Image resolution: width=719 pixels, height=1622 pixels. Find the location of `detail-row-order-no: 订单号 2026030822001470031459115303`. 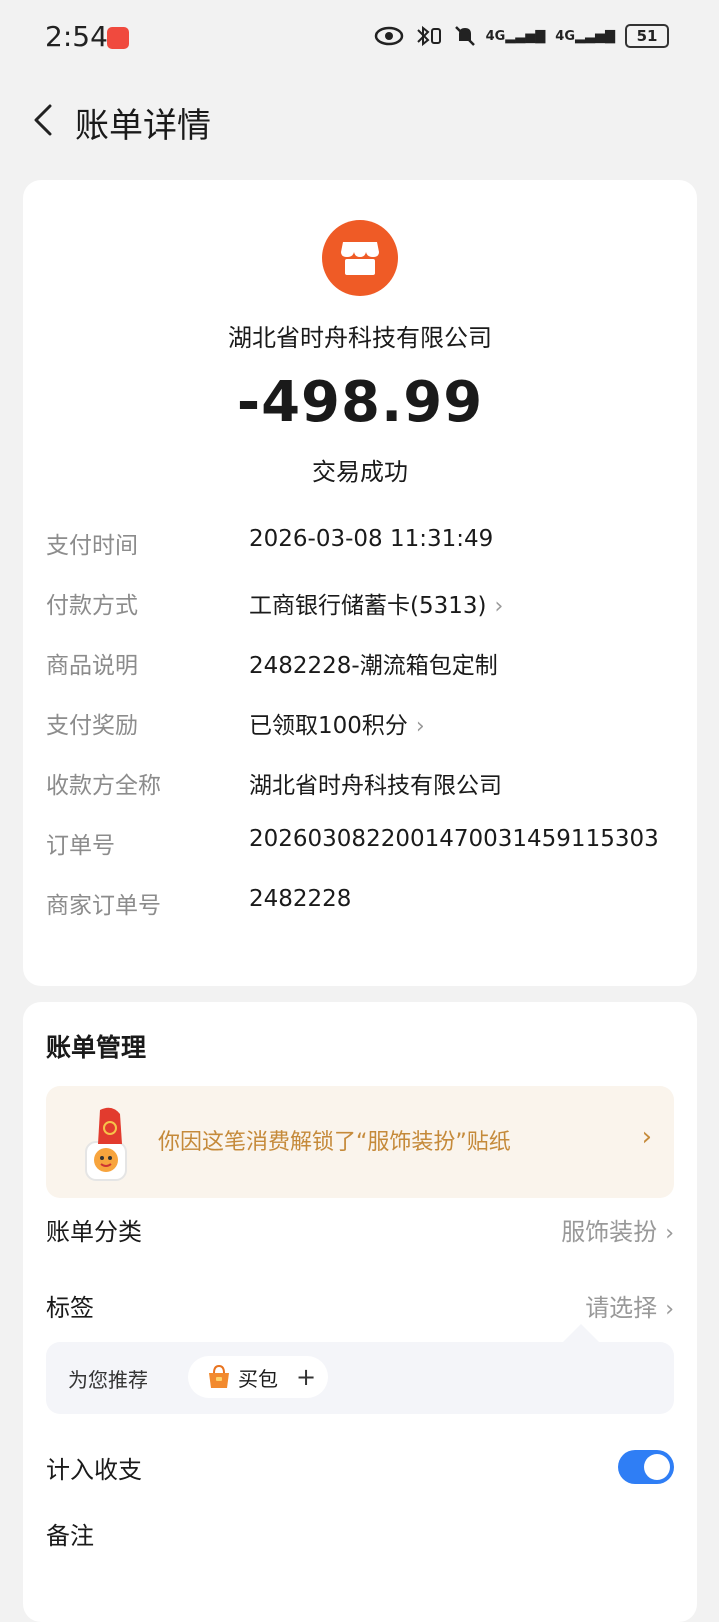

detail-row-order-no: 订单号 2026030822001470031459115303 is located at coordinates (371, 846).